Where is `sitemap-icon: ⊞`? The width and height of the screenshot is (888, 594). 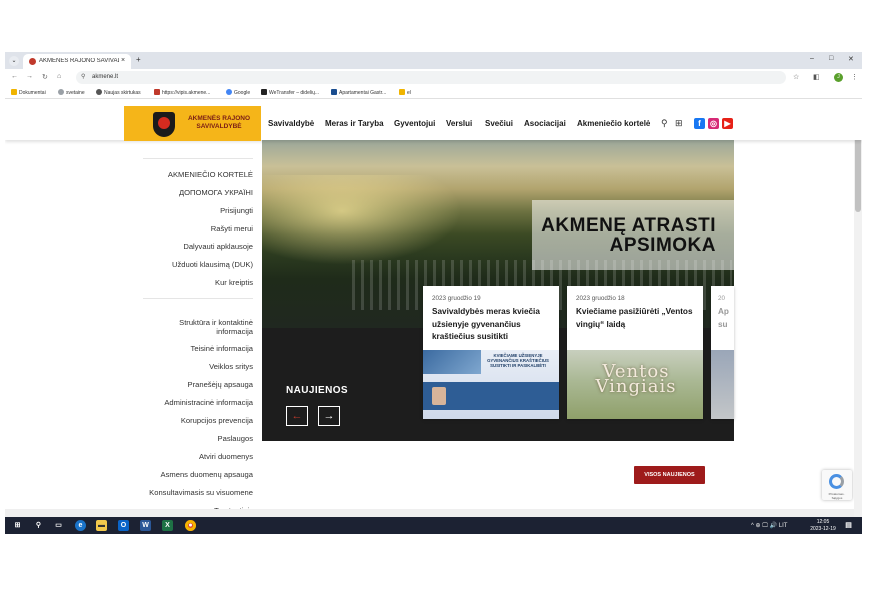 sitemap-icon: ⊞ is located at coordinates (679, 123).